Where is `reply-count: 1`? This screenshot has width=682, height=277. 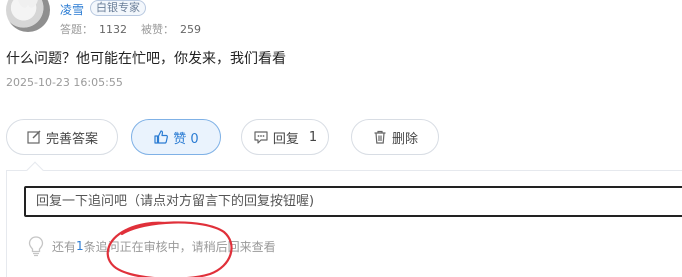 reply-count: 1 is located at coordinates (313, 137).